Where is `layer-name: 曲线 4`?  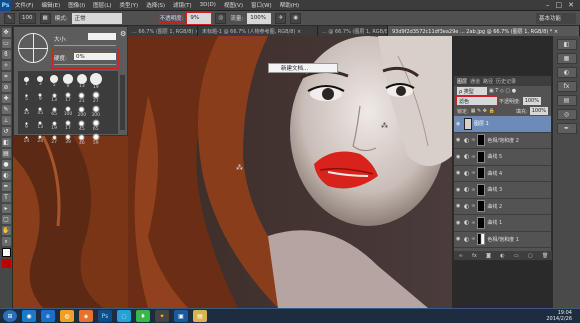
layer-name: 曲线 4 is located at coordinates (494, 173).